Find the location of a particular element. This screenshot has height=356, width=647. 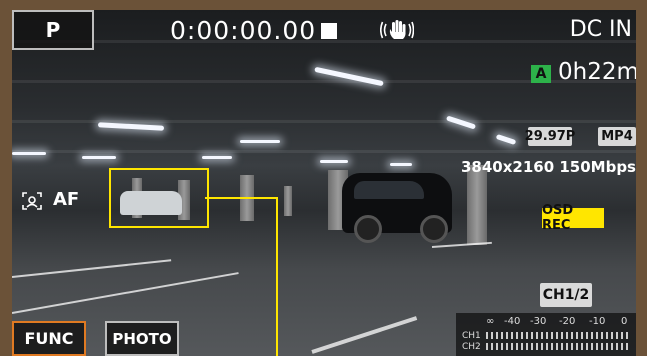

ch1-label: CH1 is located at coordinates (471, 336).